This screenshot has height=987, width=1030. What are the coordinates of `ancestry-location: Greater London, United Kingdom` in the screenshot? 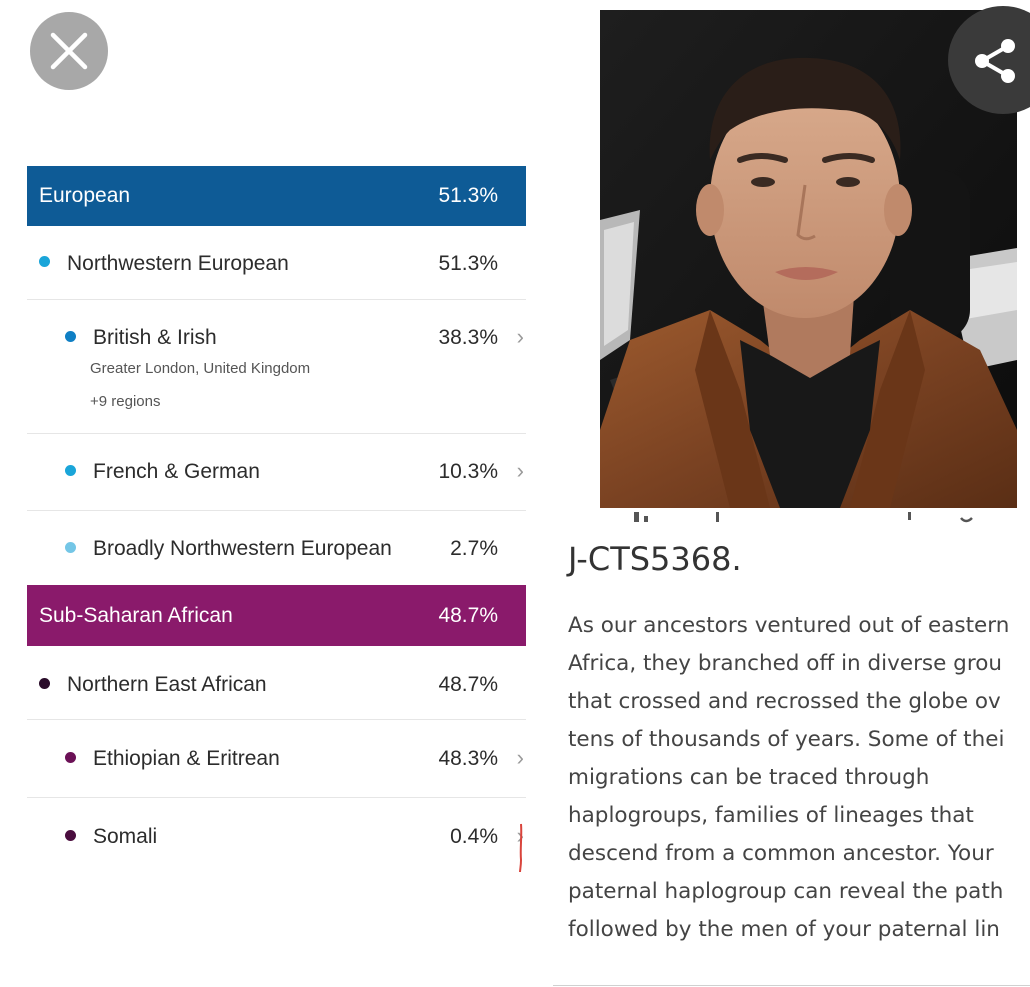 It's located at (200, 368).